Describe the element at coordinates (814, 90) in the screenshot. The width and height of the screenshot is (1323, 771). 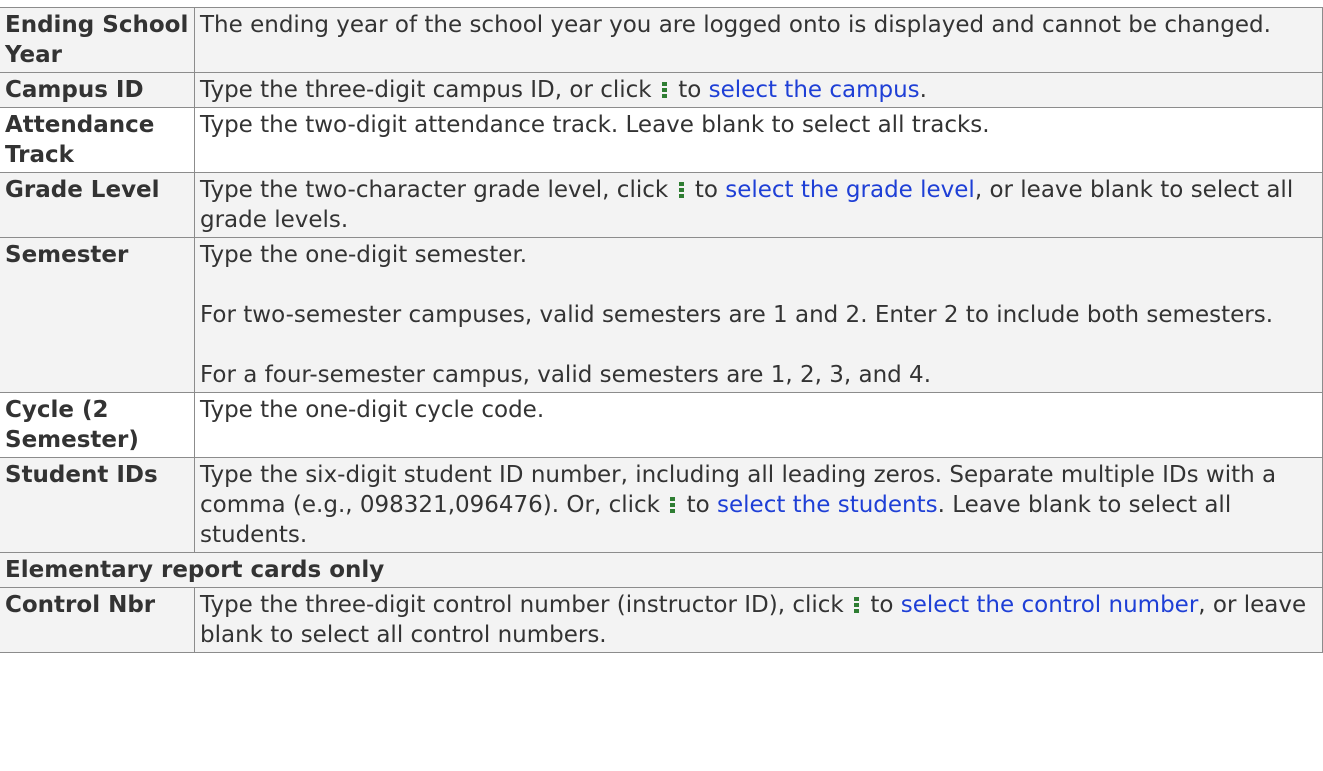
I see `select-campus-link: select the campus` at that location.